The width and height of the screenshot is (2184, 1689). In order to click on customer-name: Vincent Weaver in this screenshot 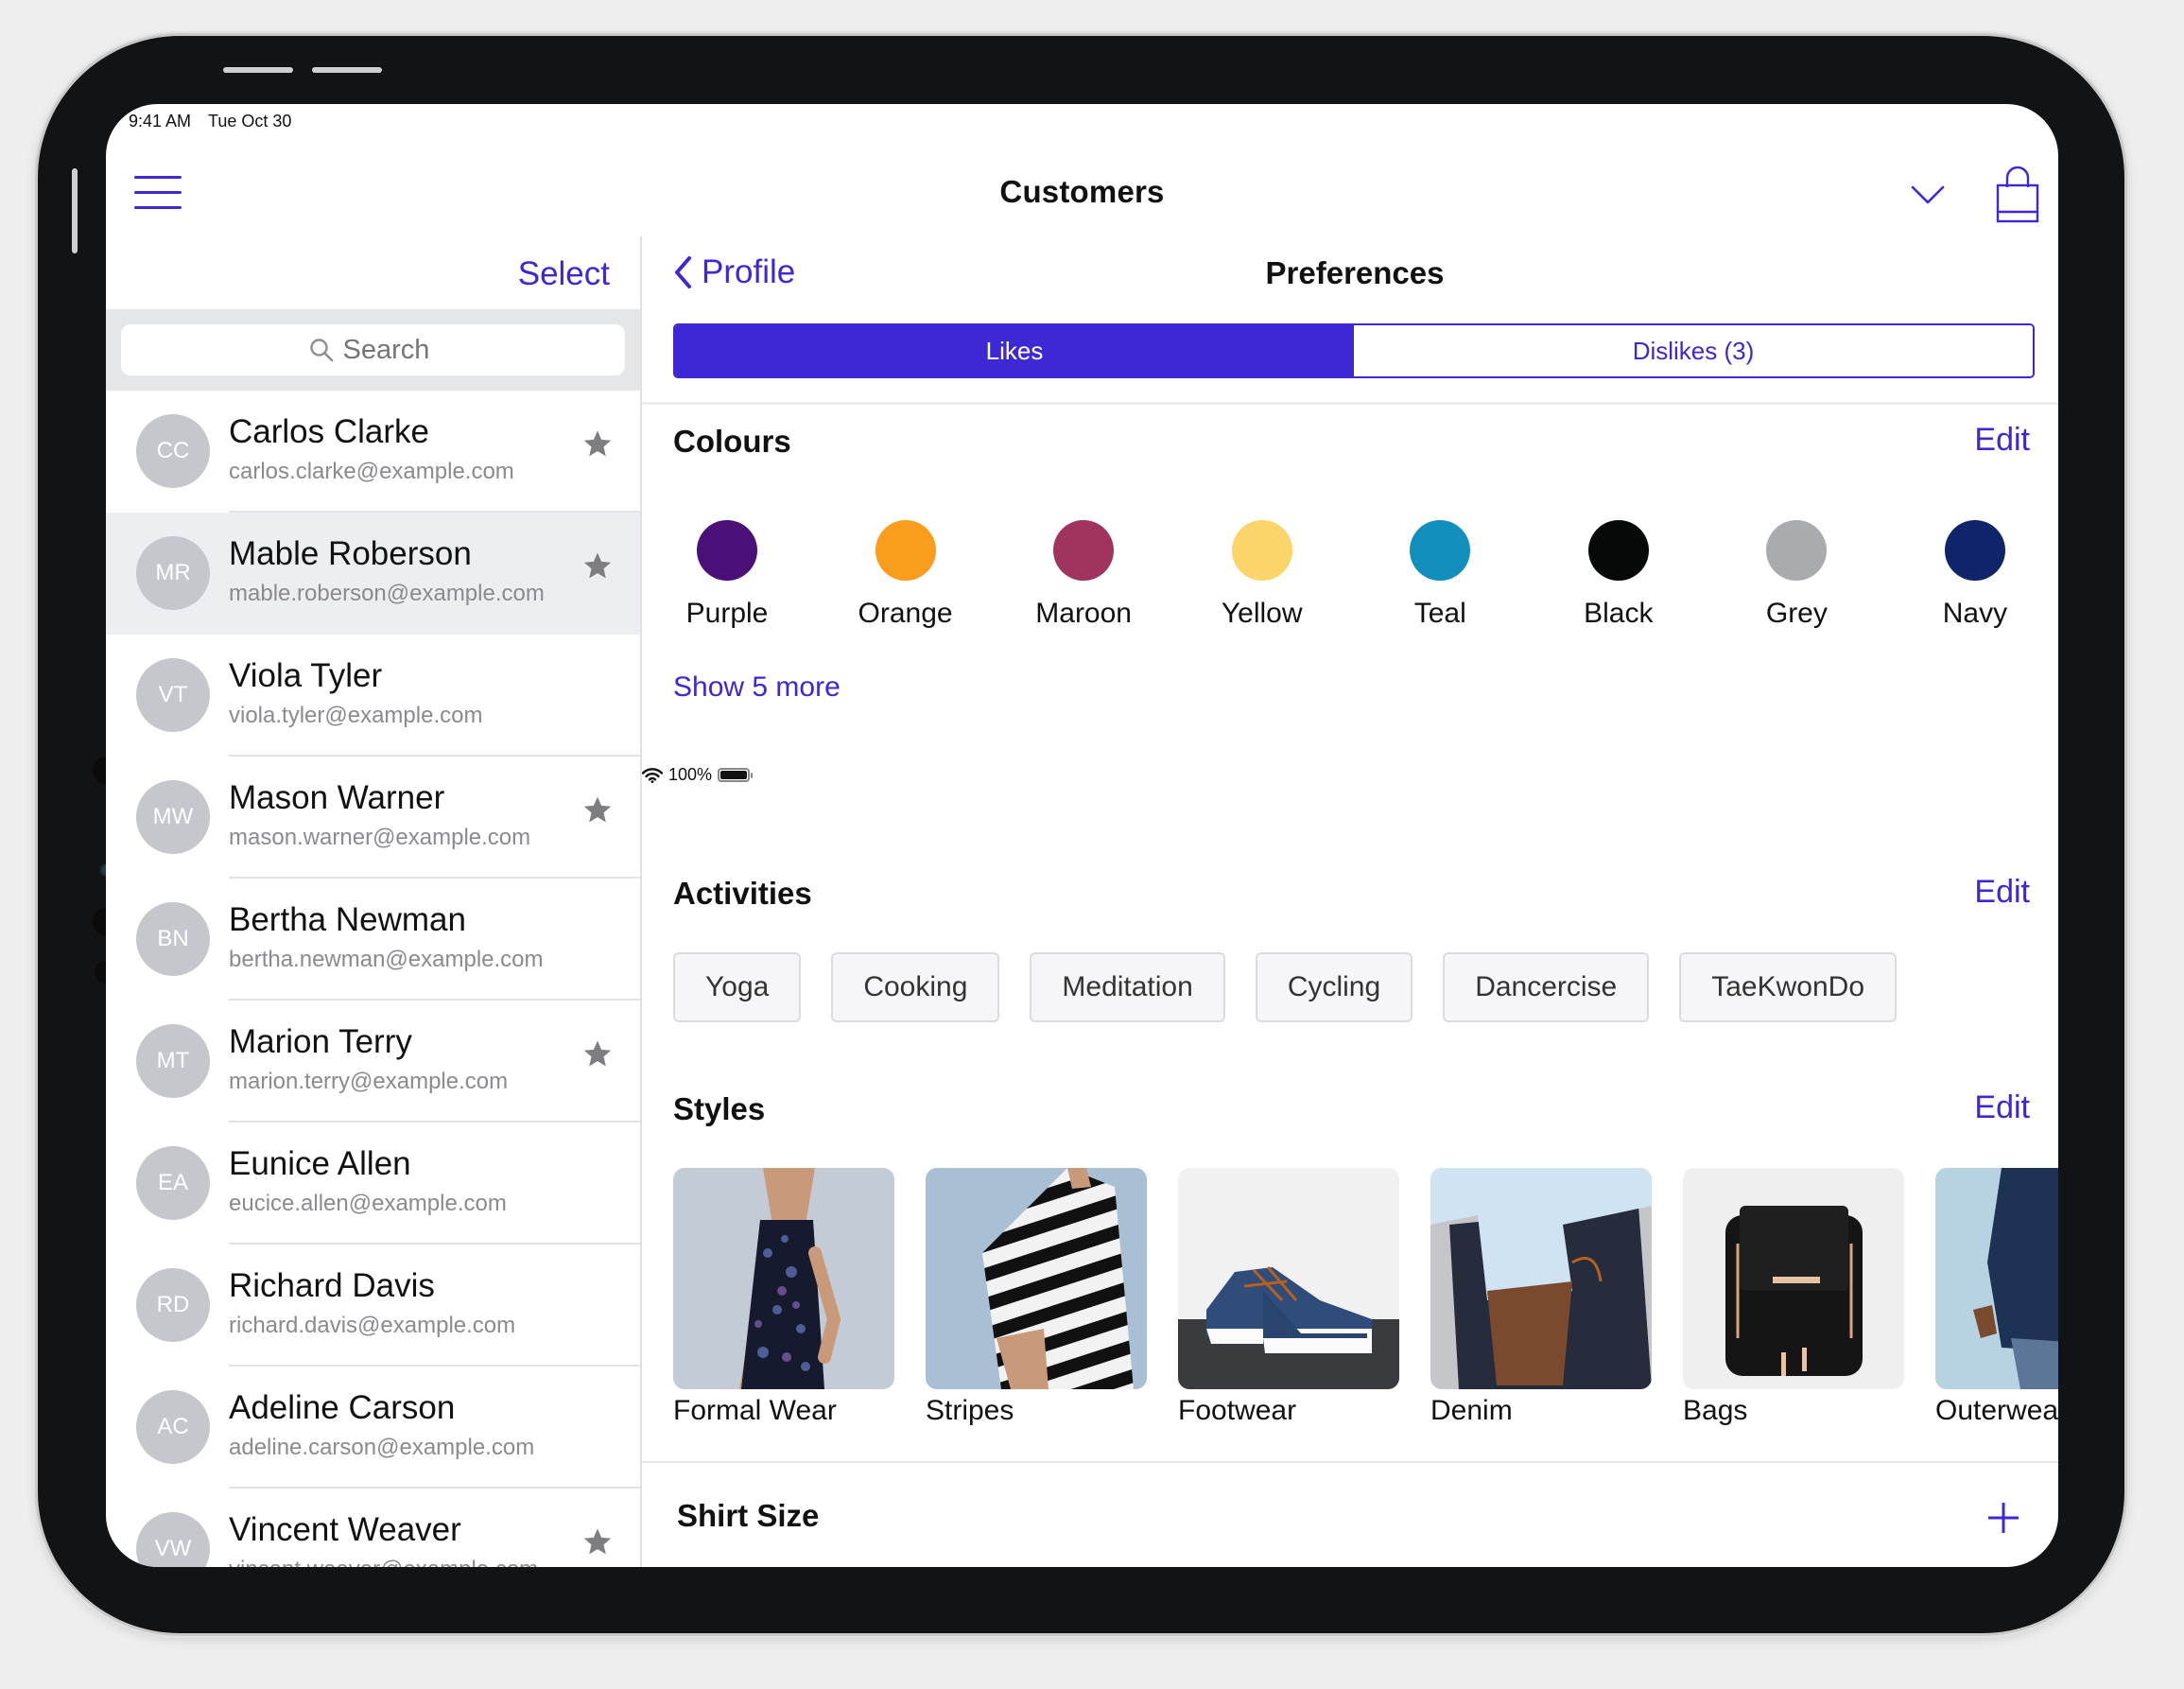, I will do `click(345, 1530)`.